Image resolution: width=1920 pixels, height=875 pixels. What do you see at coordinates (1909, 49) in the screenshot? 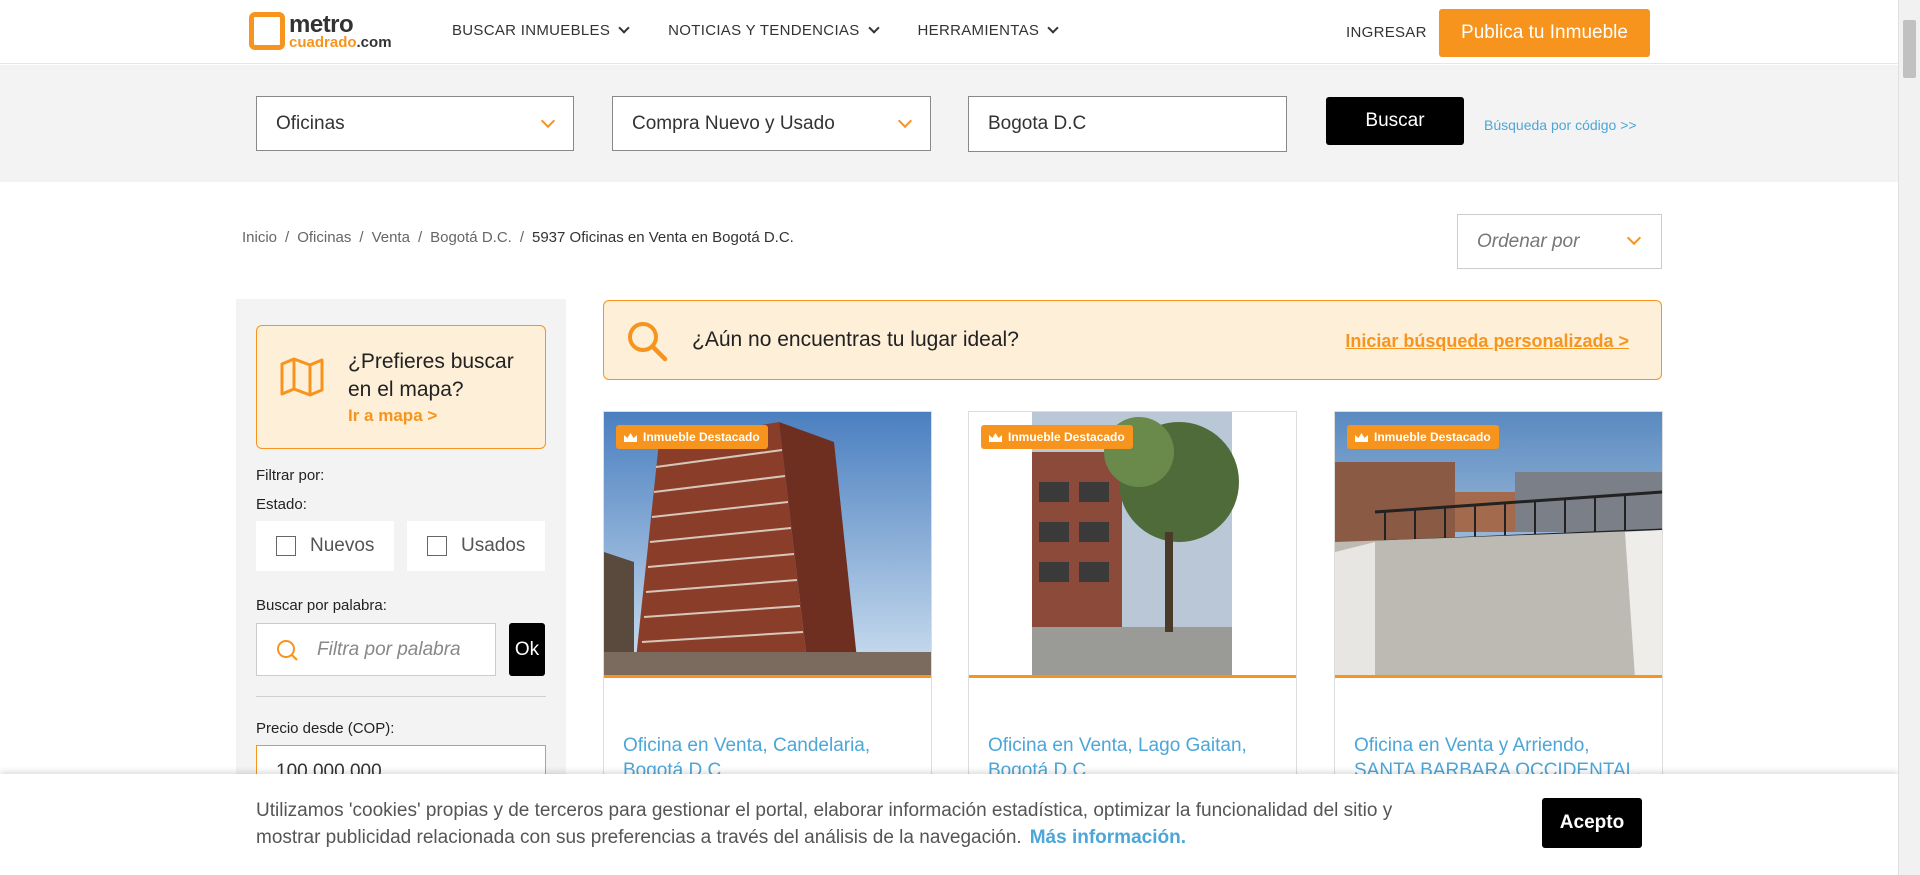
I see `scrollbar-thumb` at bounding box center [1909, 49].